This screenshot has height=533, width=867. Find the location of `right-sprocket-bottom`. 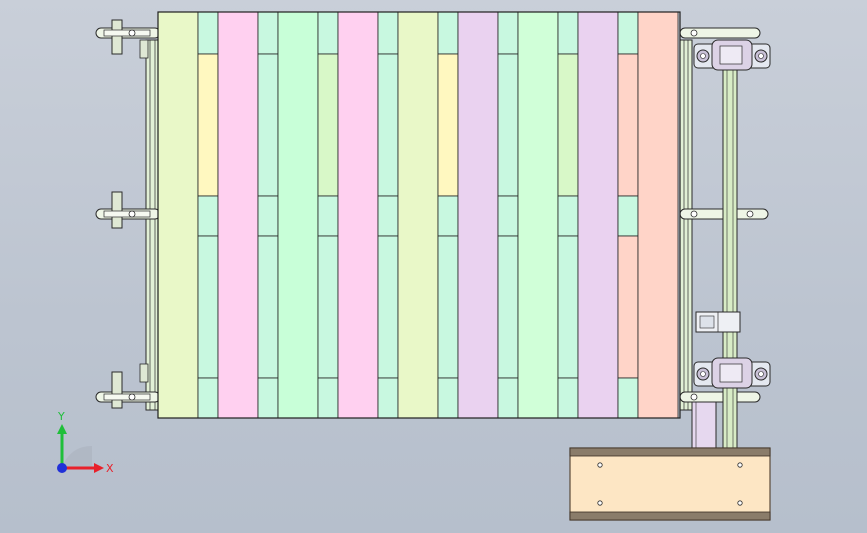

right-sprocket-bottom is located at coordinates (720, 397).